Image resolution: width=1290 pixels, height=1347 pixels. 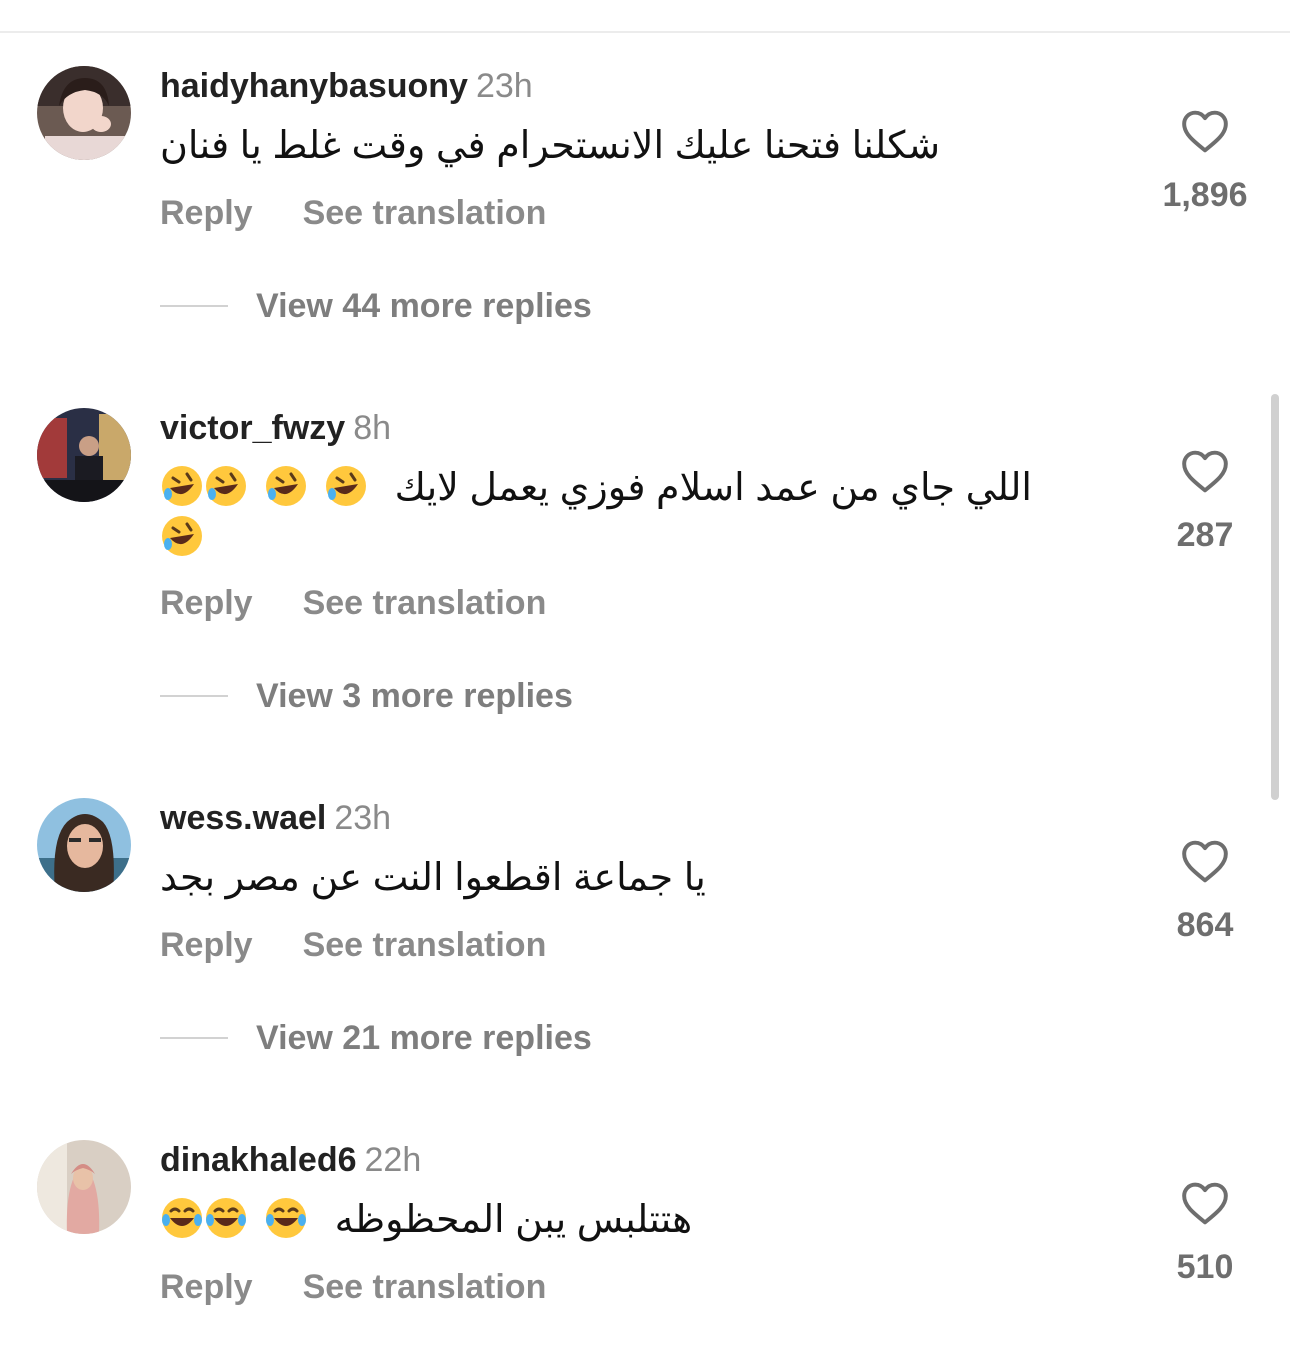 What do you see at coordinates (372, 428) in the screenshot?
I see `timestamp: 8h` at bounding box center [372, 428].